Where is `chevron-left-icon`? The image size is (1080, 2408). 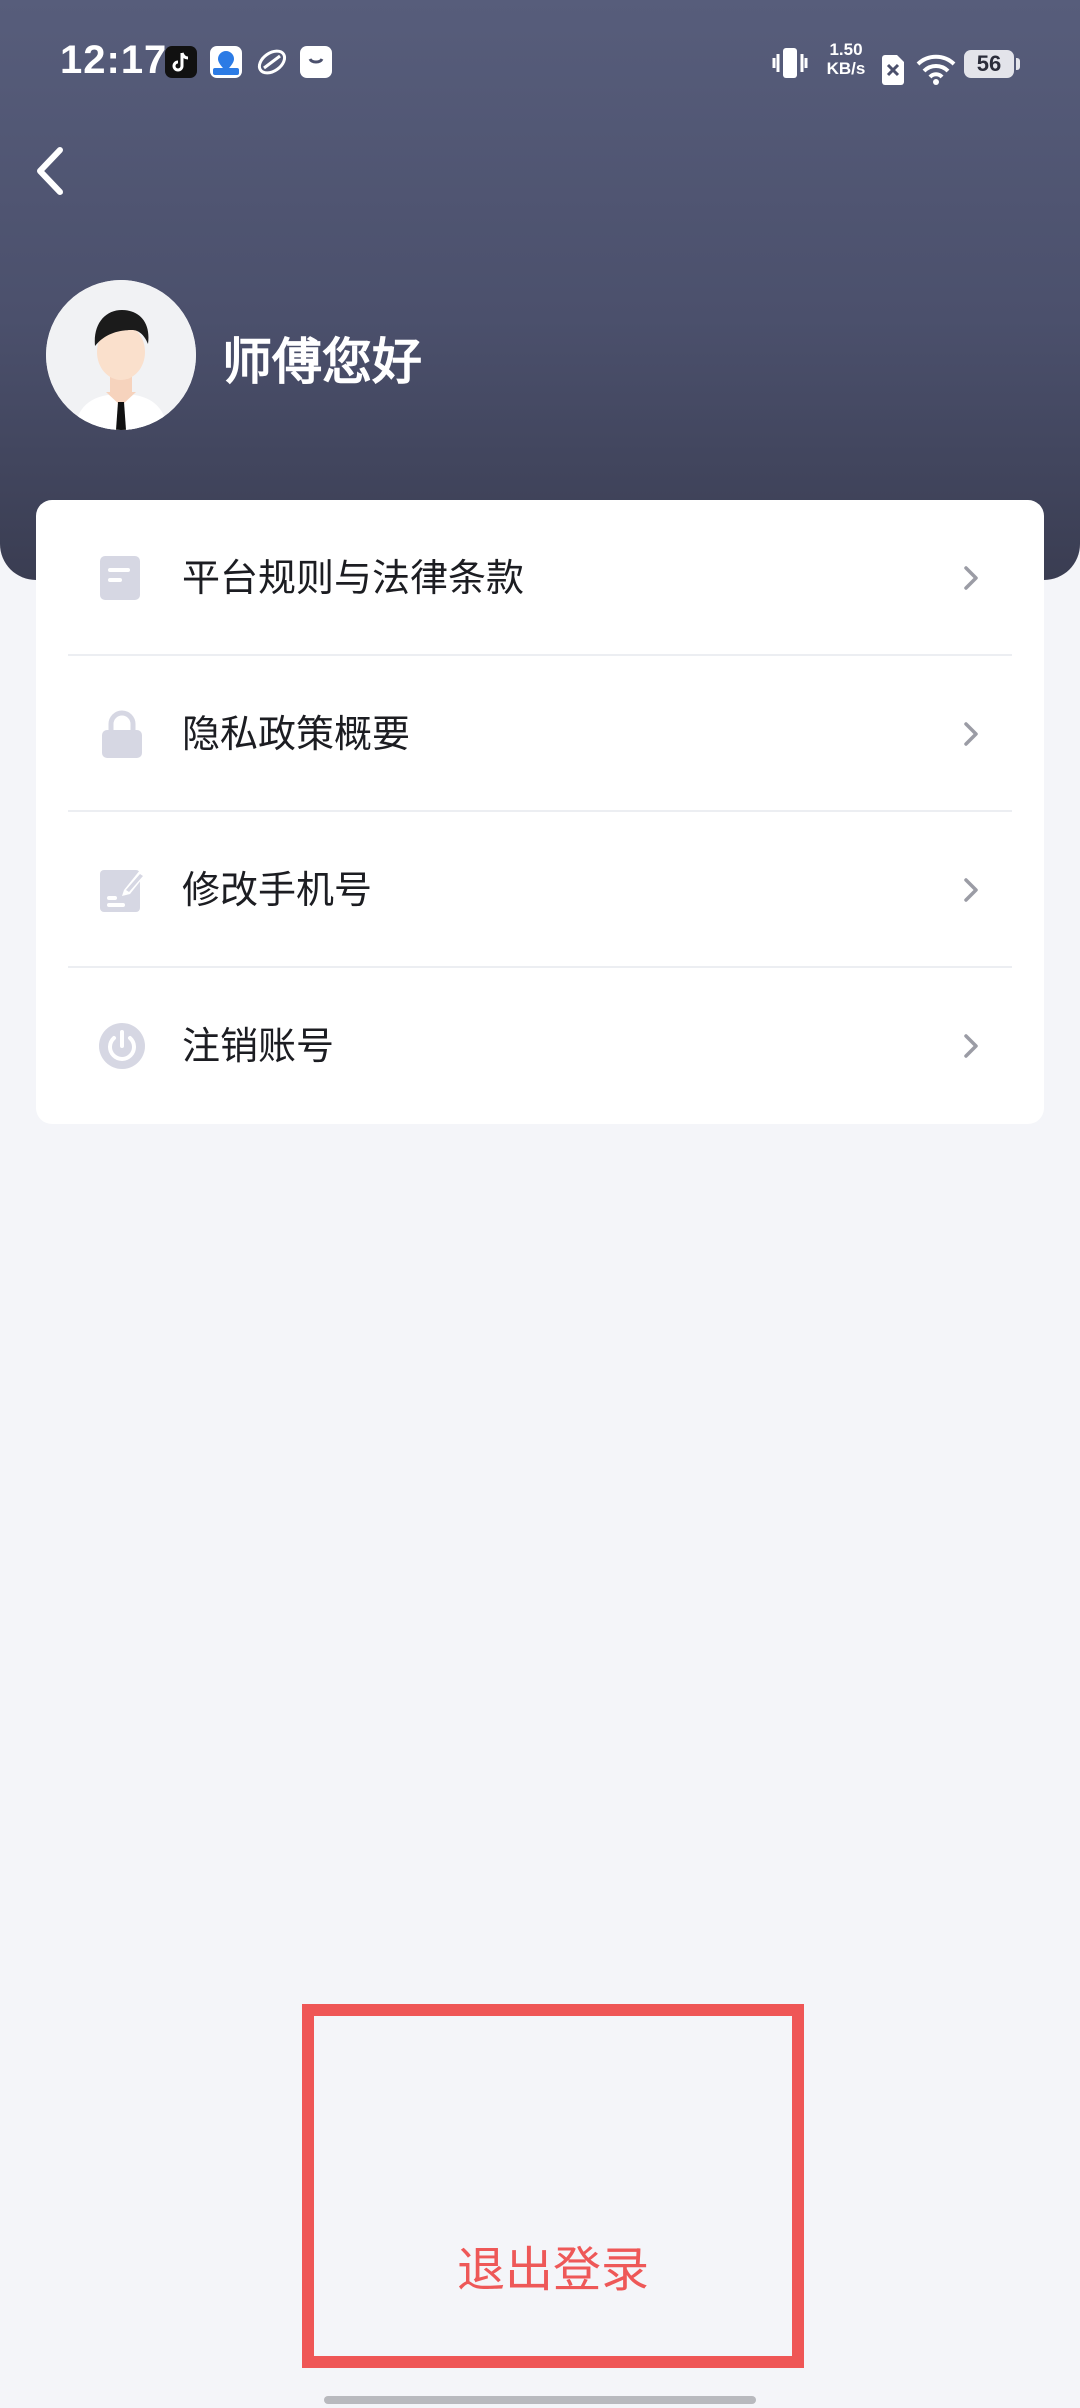 chevron-left-icon is located at coordinates (50, 171).